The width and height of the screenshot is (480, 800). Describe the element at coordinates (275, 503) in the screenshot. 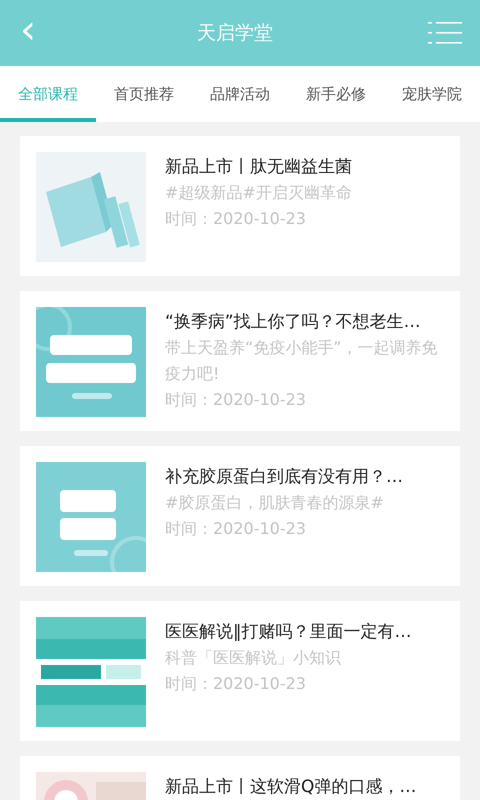

I see `article-summary: #胶原蛋白，肌肤青春的源泉#` at that location.